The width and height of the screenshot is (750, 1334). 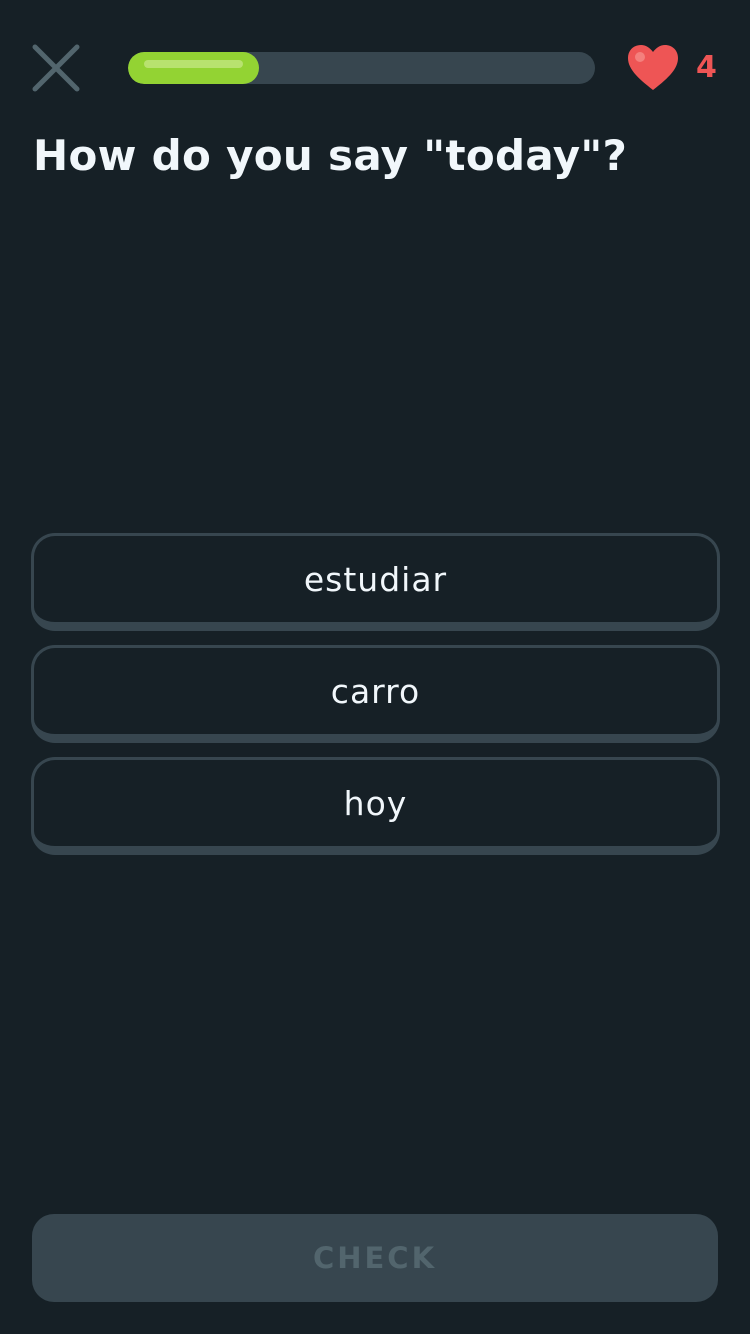 What do you see at coordinates (653, 67) in the screenshot?
I see `heart-icon` at bounding box center [653, 67].